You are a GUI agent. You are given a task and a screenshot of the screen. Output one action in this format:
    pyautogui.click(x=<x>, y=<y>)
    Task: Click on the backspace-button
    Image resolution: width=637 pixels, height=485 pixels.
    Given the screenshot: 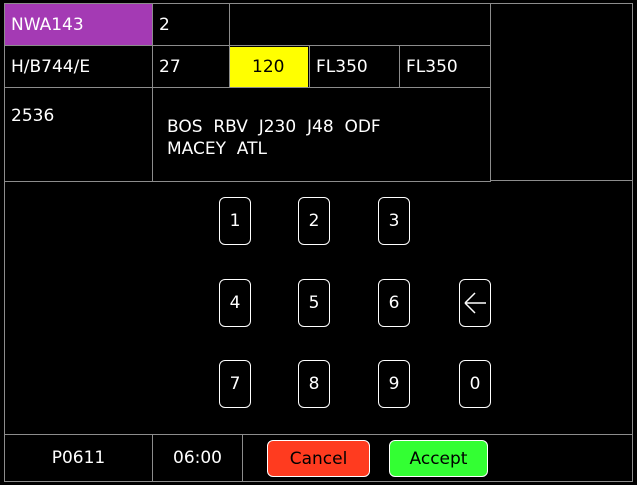 What is the action you would take?
    pyautogui.click(x=475, y=303)
    